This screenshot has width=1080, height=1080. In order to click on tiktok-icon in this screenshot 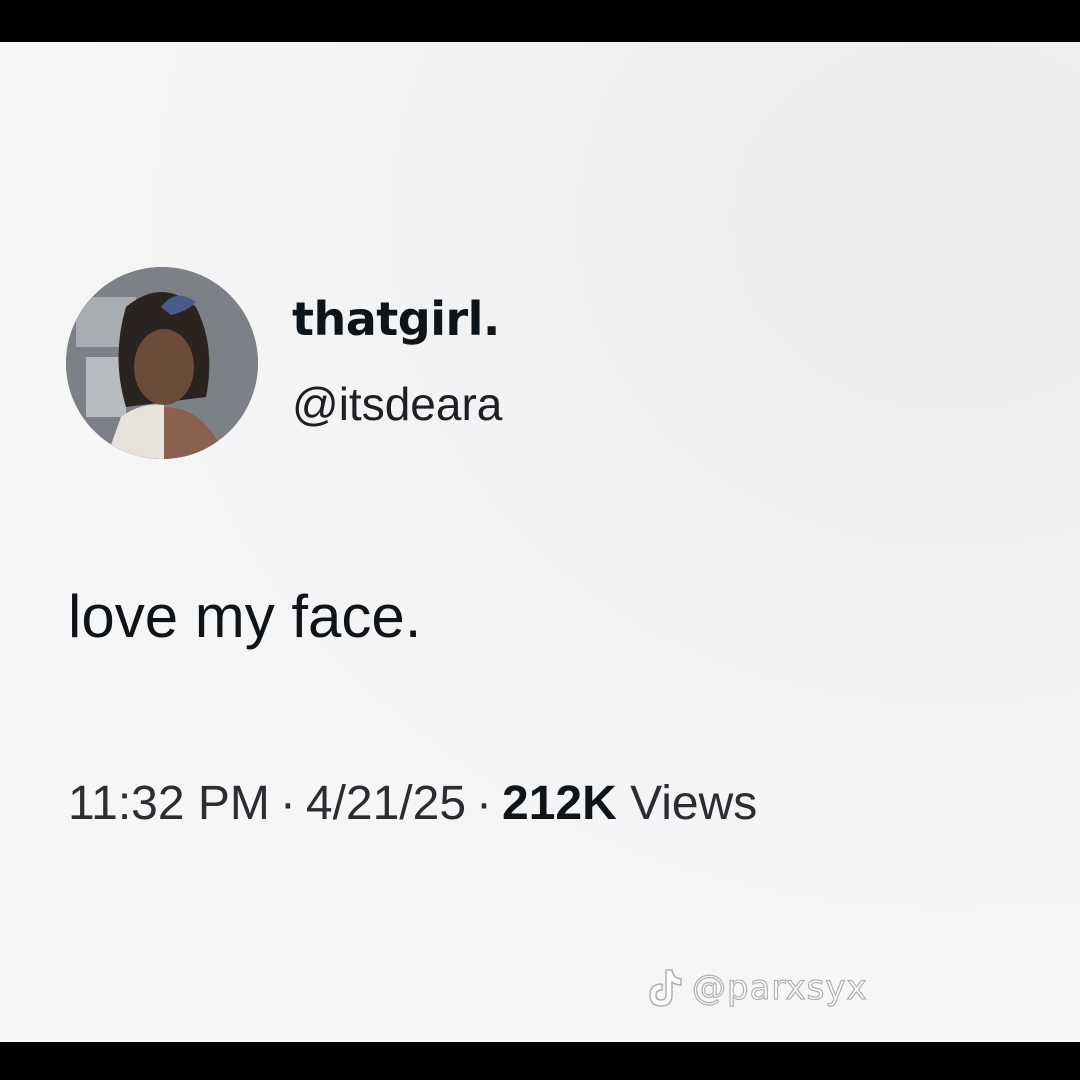, I will do `click(665, 988)`.